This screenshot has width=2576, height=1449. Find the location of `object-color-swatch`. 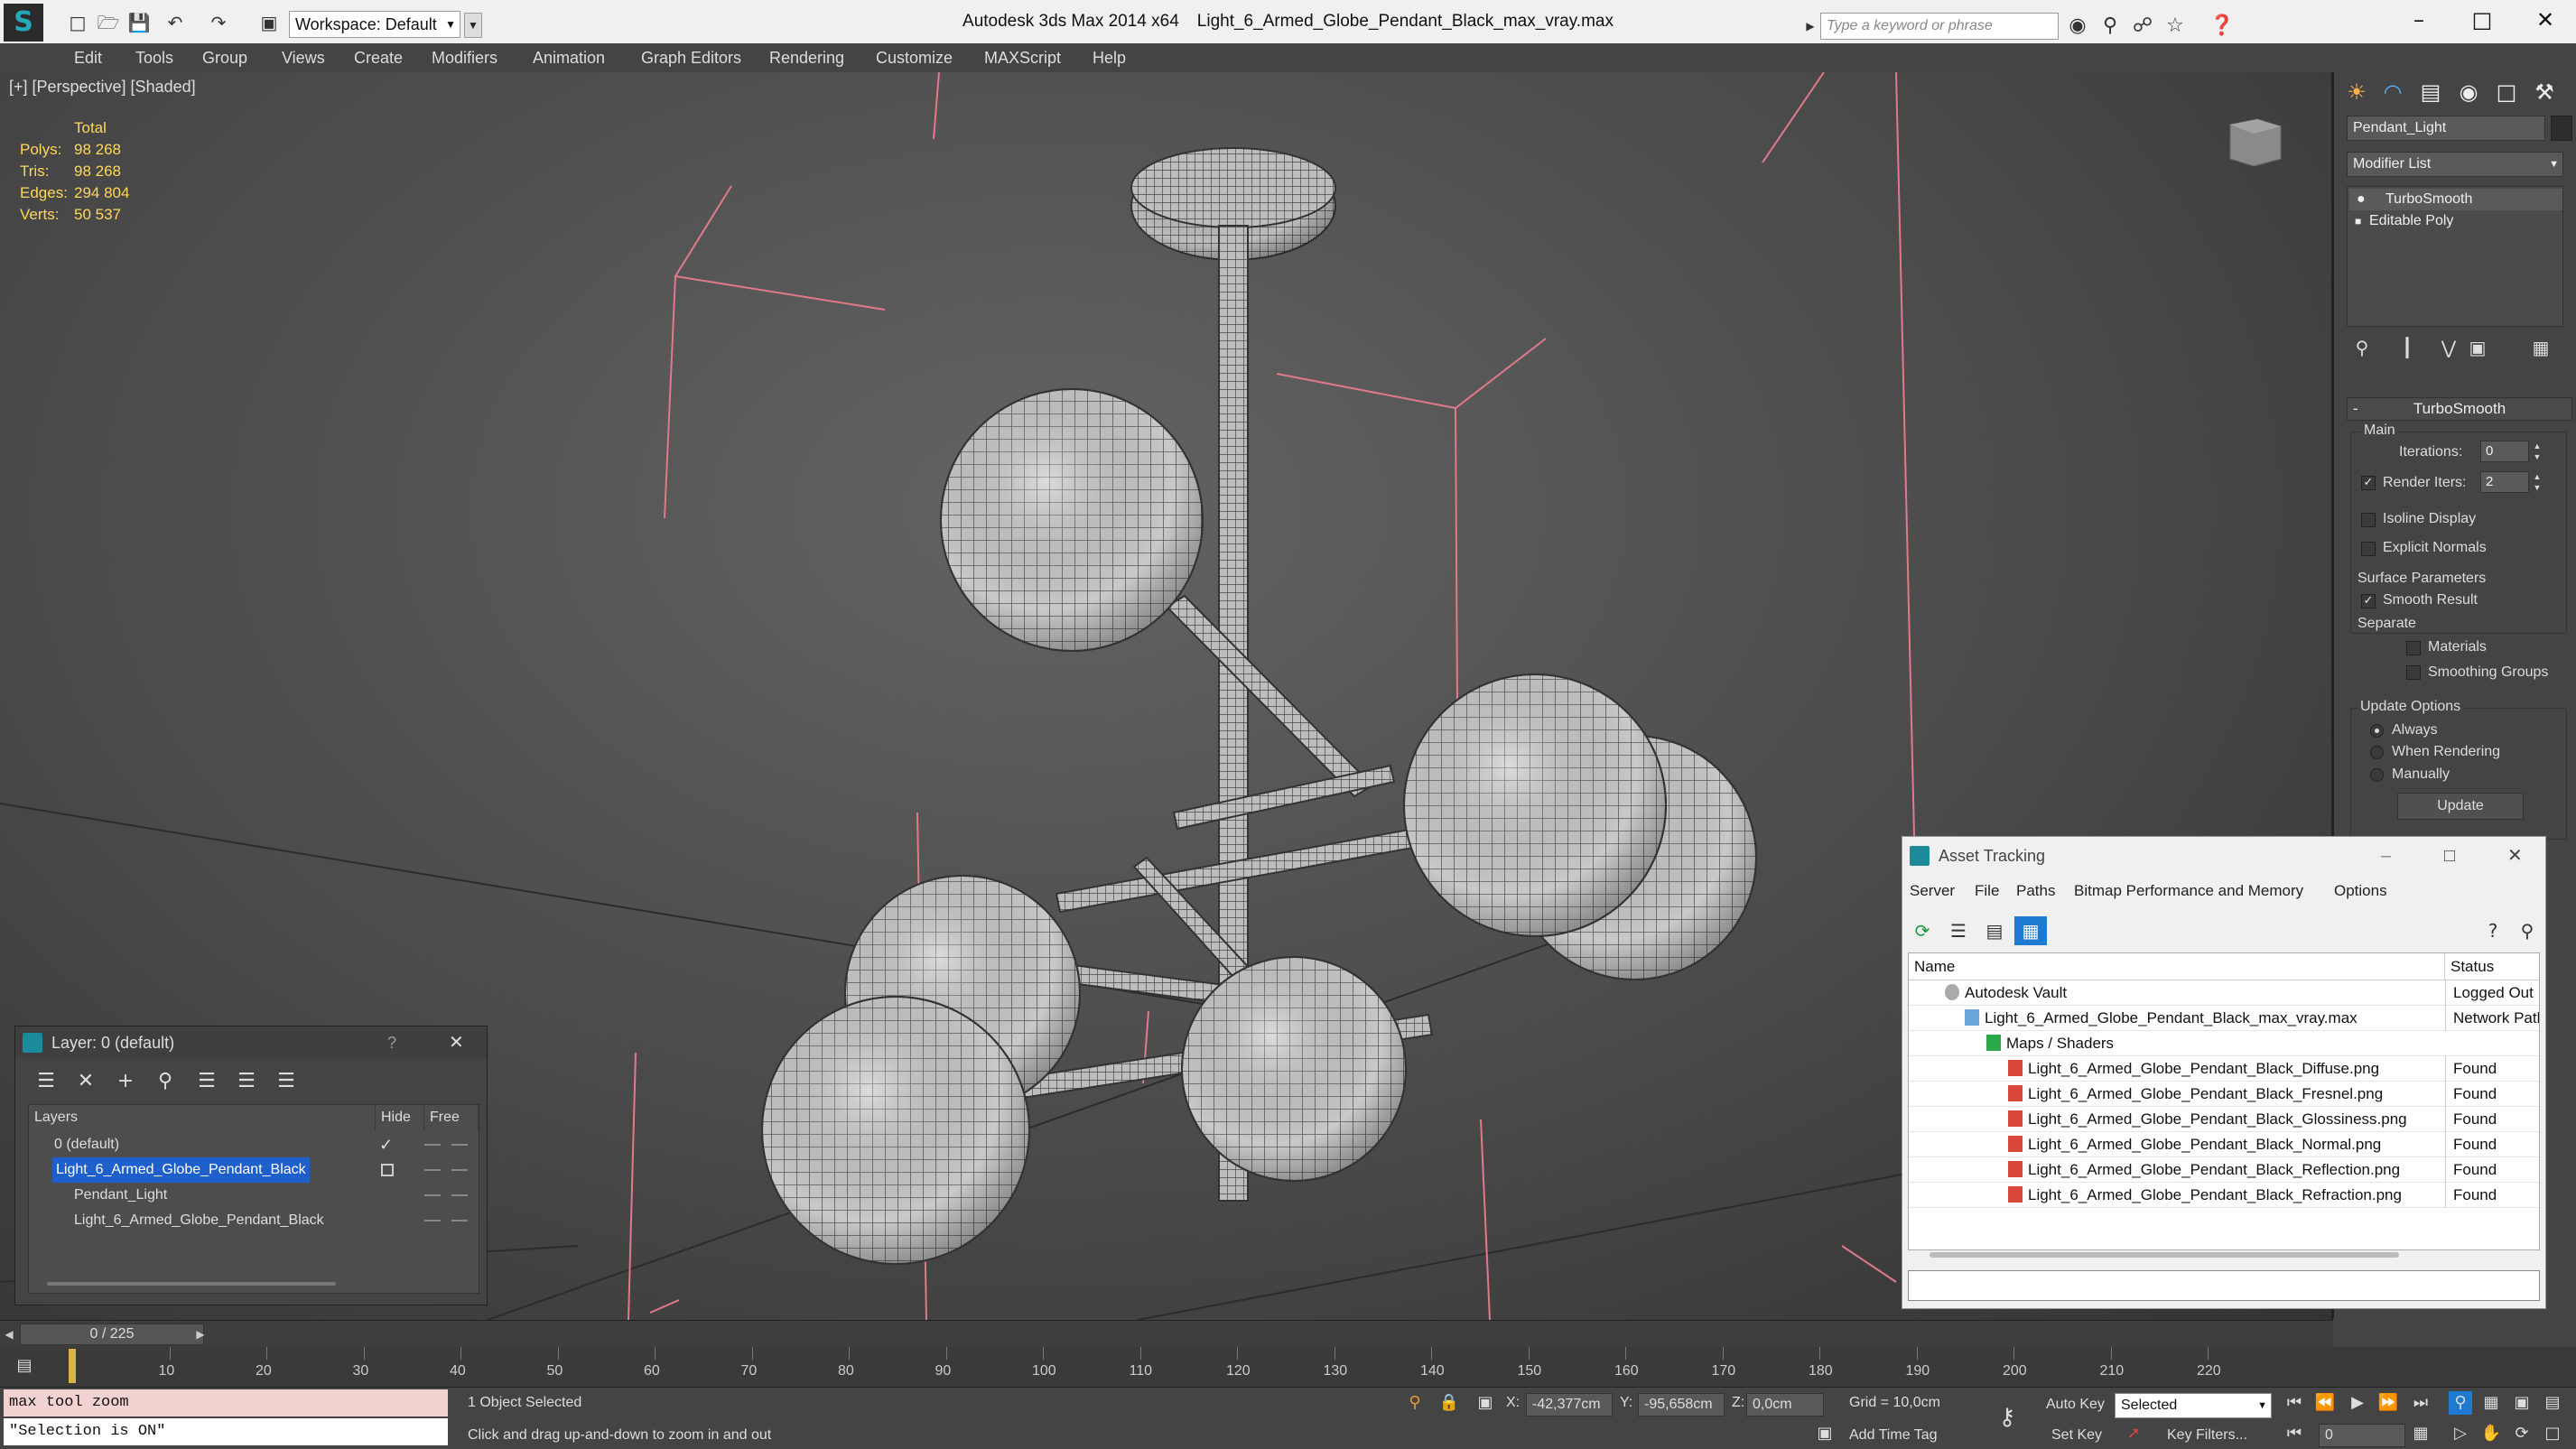

object-color-swatch is located at coordinates (2561, 128).